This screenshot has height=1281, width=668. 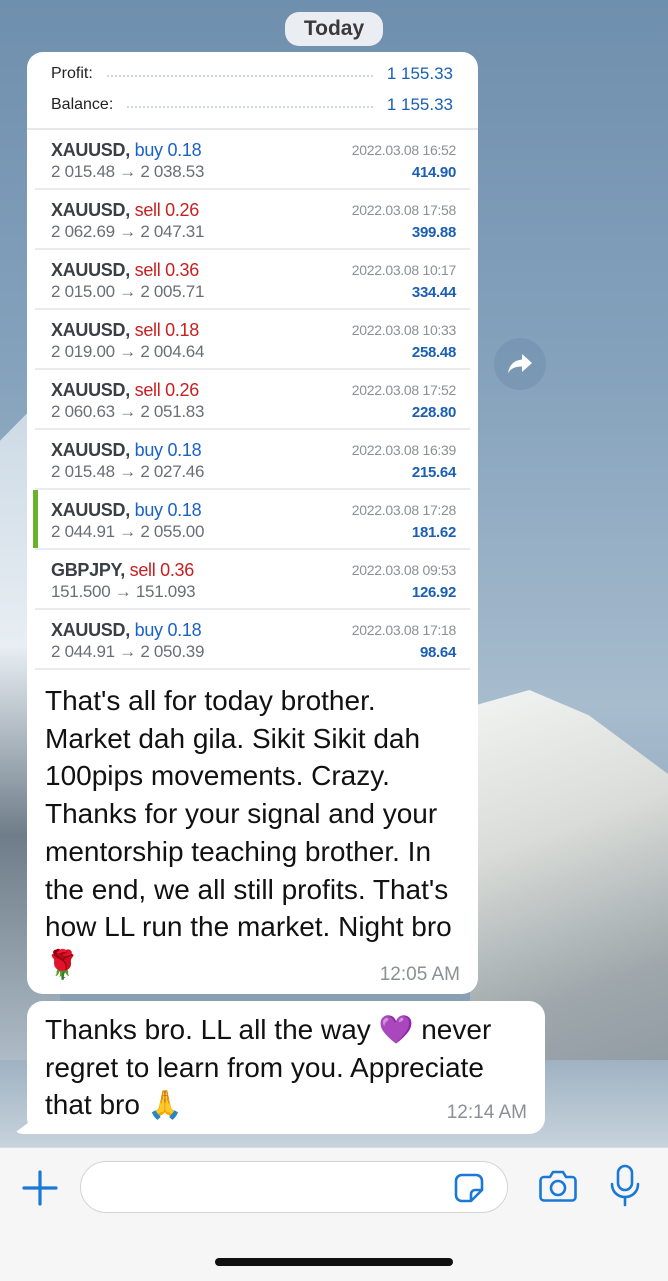 I want to click on trade-direction: sell 0.18, so click(x=167, y=330).